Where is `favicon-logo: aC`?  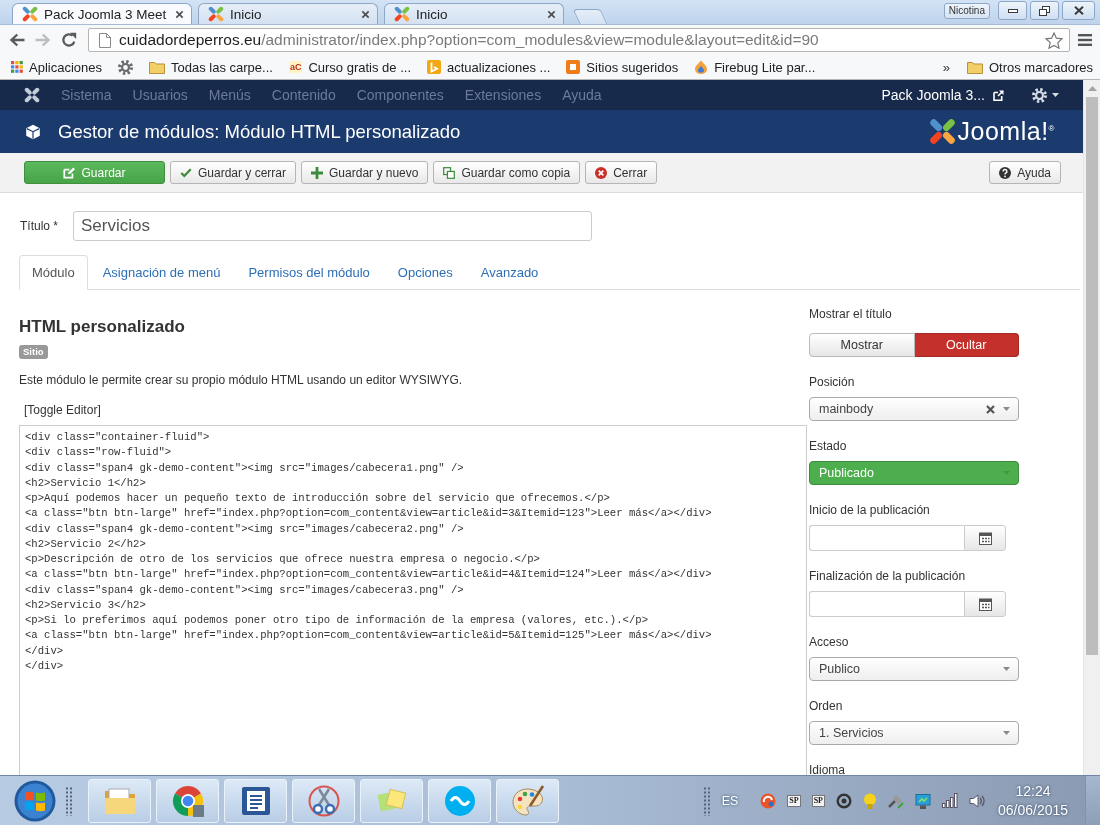 favicon-logo: aC is located at coordinates (295, 67).